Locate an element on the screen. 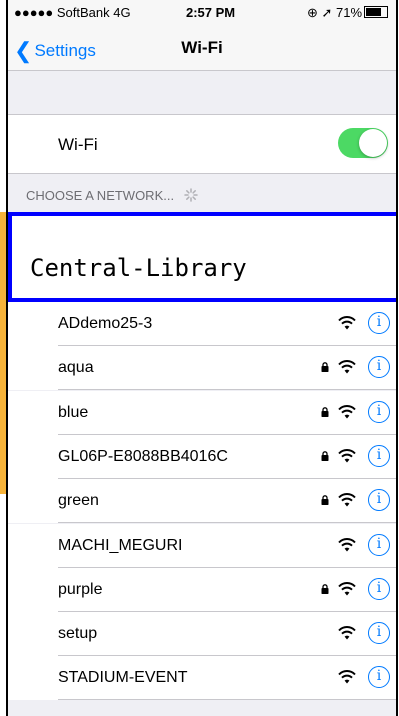 This screenshot has height=716, width=399. wifi-toggle-switch is located at coordinates (363, 143).